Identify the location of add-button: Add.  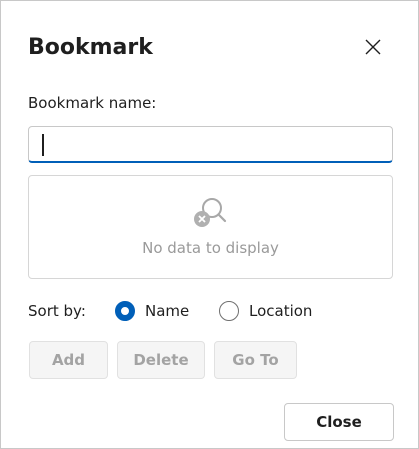
(68, 360).